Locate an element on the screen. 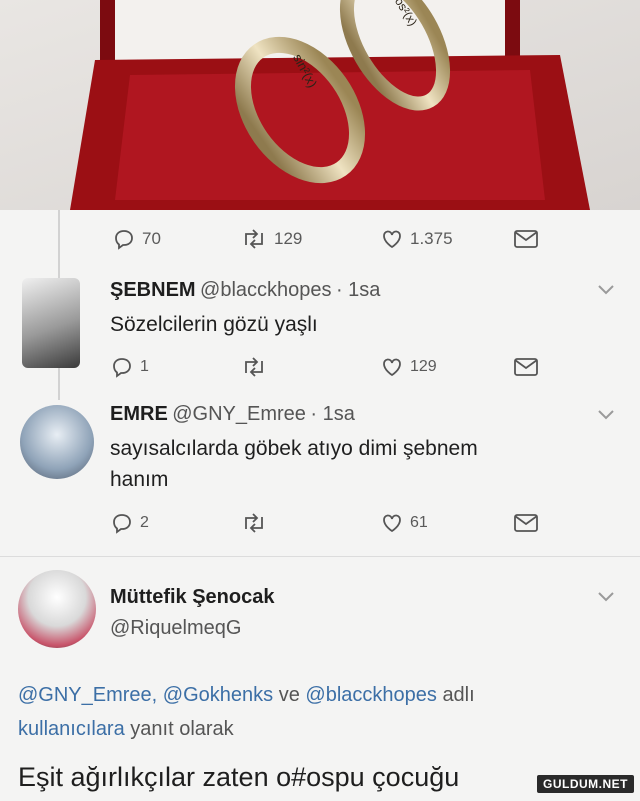 This screenshot has height=801, width=640. author-name: EMRE is located at coordinates (139, 414).